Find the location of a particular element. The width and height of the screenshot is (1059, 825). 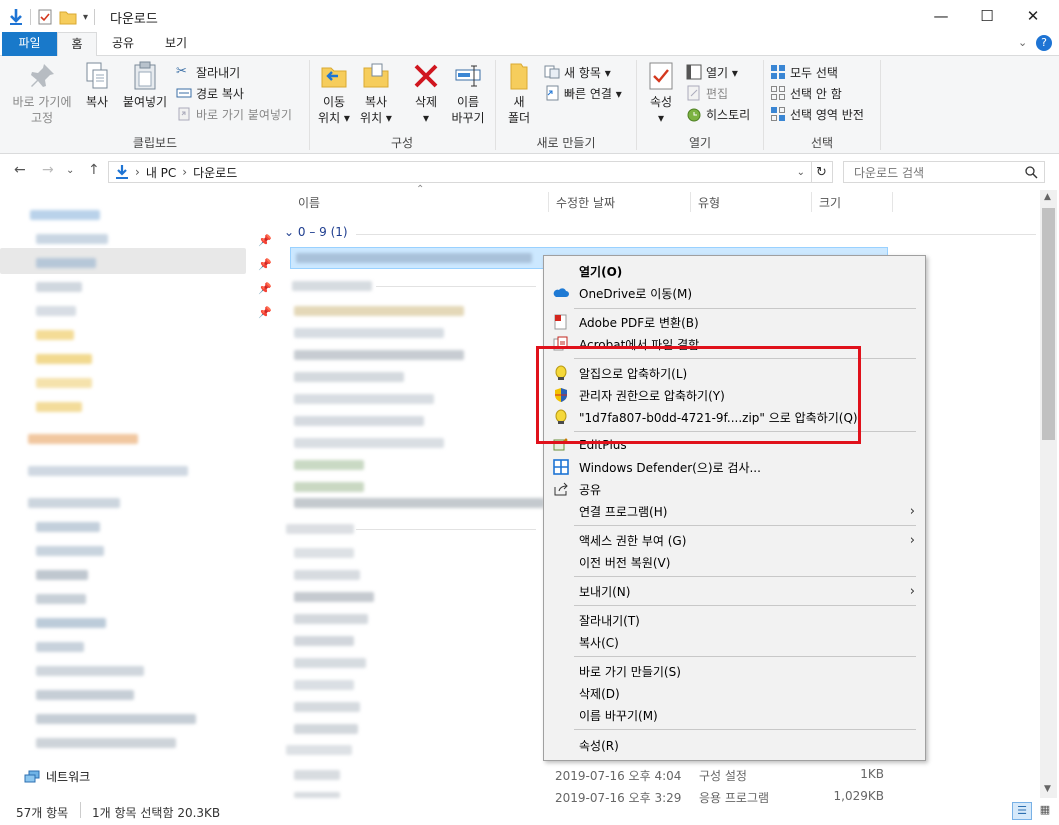

menu-item-open-with: 연결 프로그램(H) › is located at coordinates (734, 511).